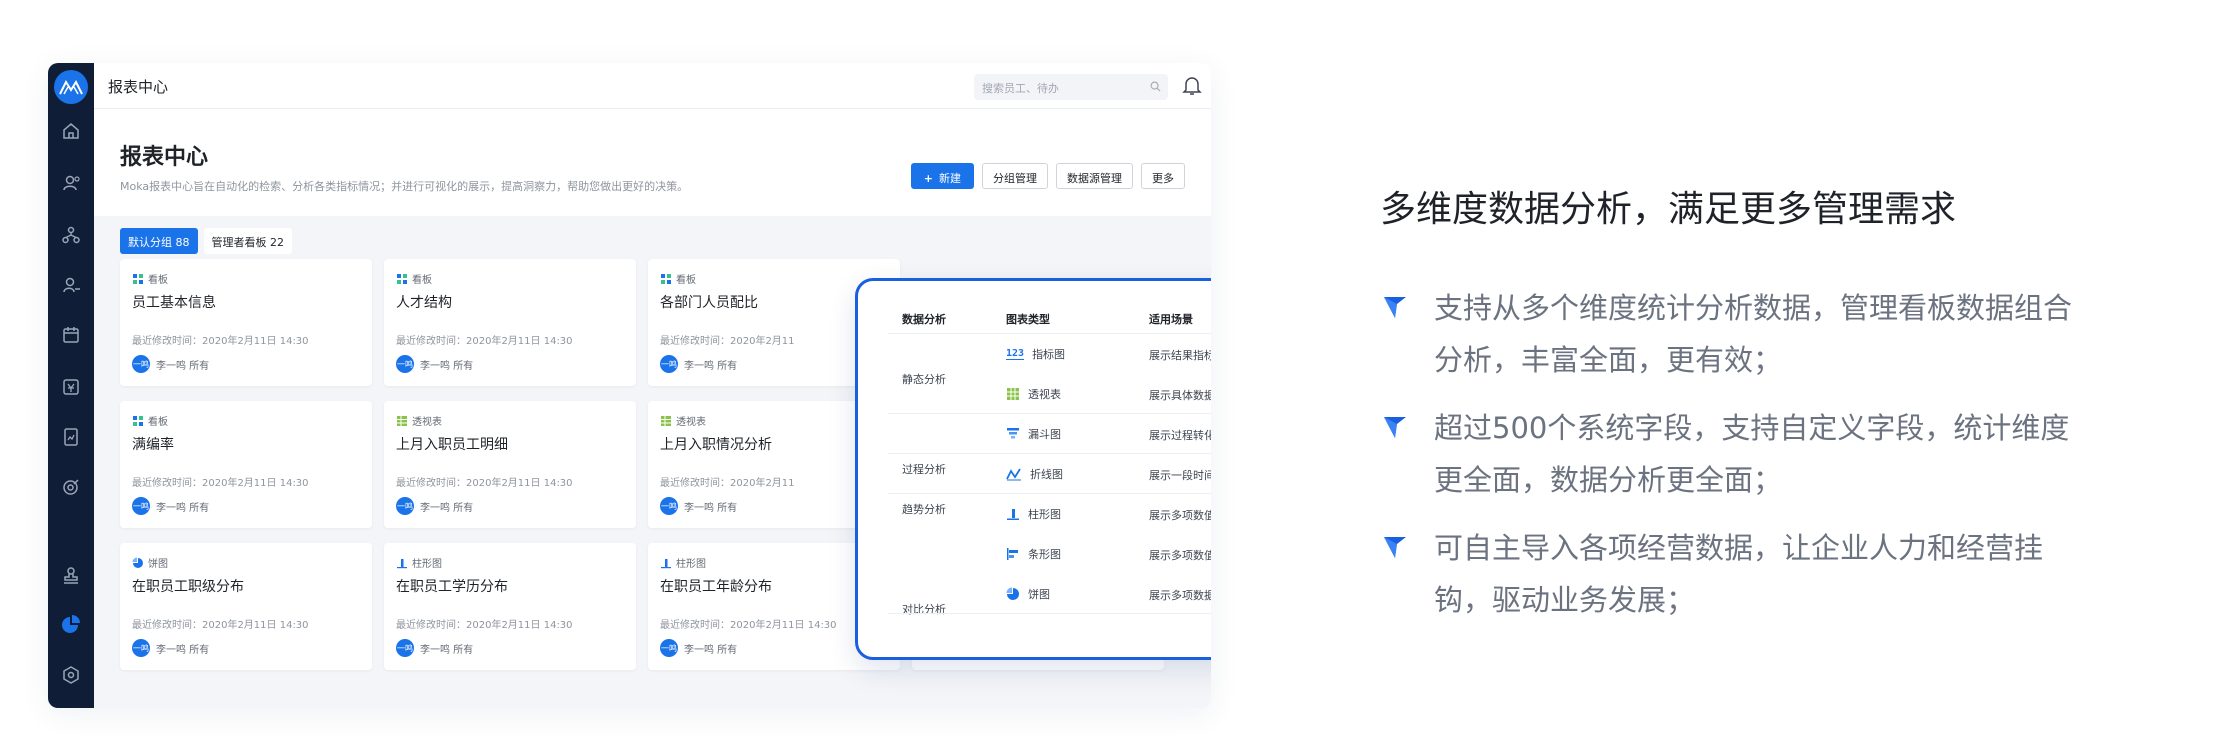  I want to click on logo, so click(71, 87).